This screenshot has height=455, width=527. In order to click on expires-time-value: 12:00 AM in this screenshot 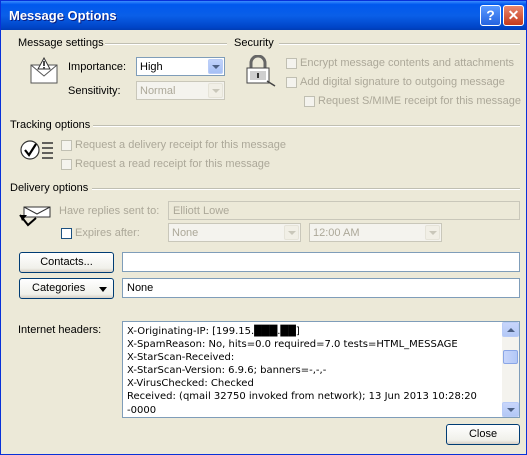, I will do `click(336, 233)`.